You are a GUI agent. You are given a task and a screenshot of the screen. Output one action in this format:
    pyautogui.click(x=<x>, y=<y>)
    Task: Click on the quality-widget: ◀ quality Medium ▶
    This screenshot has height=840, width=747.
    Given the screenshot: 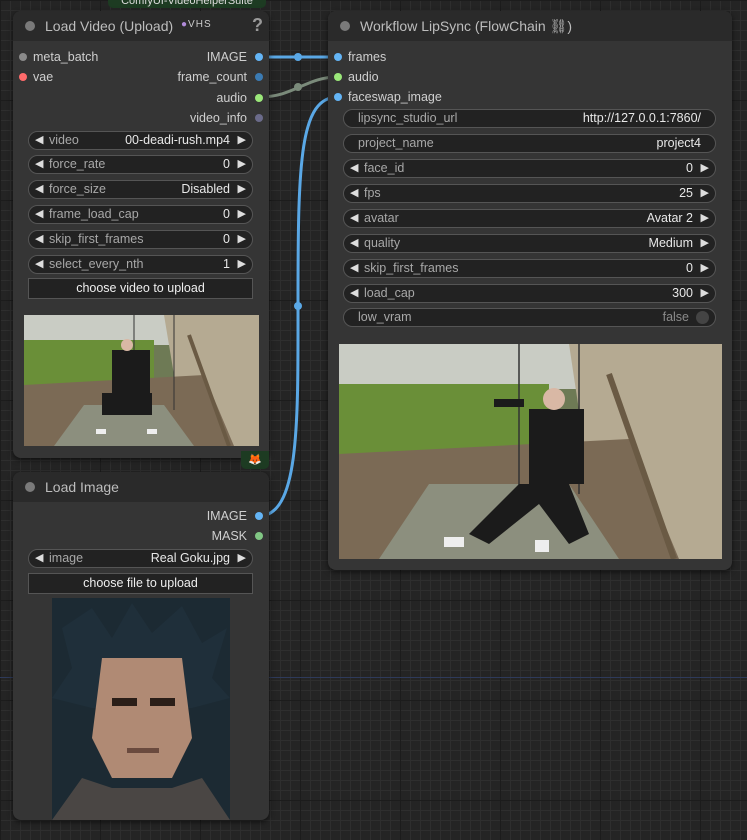 What is the action you would take?
    pyautogui.click(x=529, y=243)
    